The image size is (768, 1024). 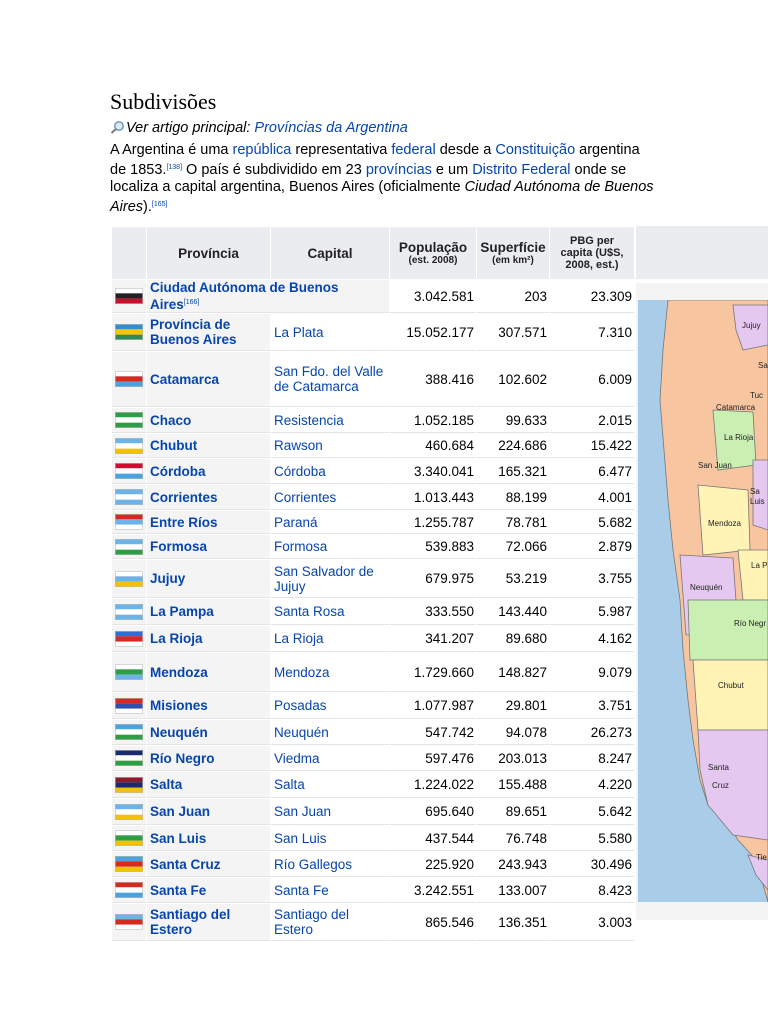 What do you see at coordinates (305, 497) in the screenshot?
I see `capital-link: Corrientes` at bounding box center [305, 497].